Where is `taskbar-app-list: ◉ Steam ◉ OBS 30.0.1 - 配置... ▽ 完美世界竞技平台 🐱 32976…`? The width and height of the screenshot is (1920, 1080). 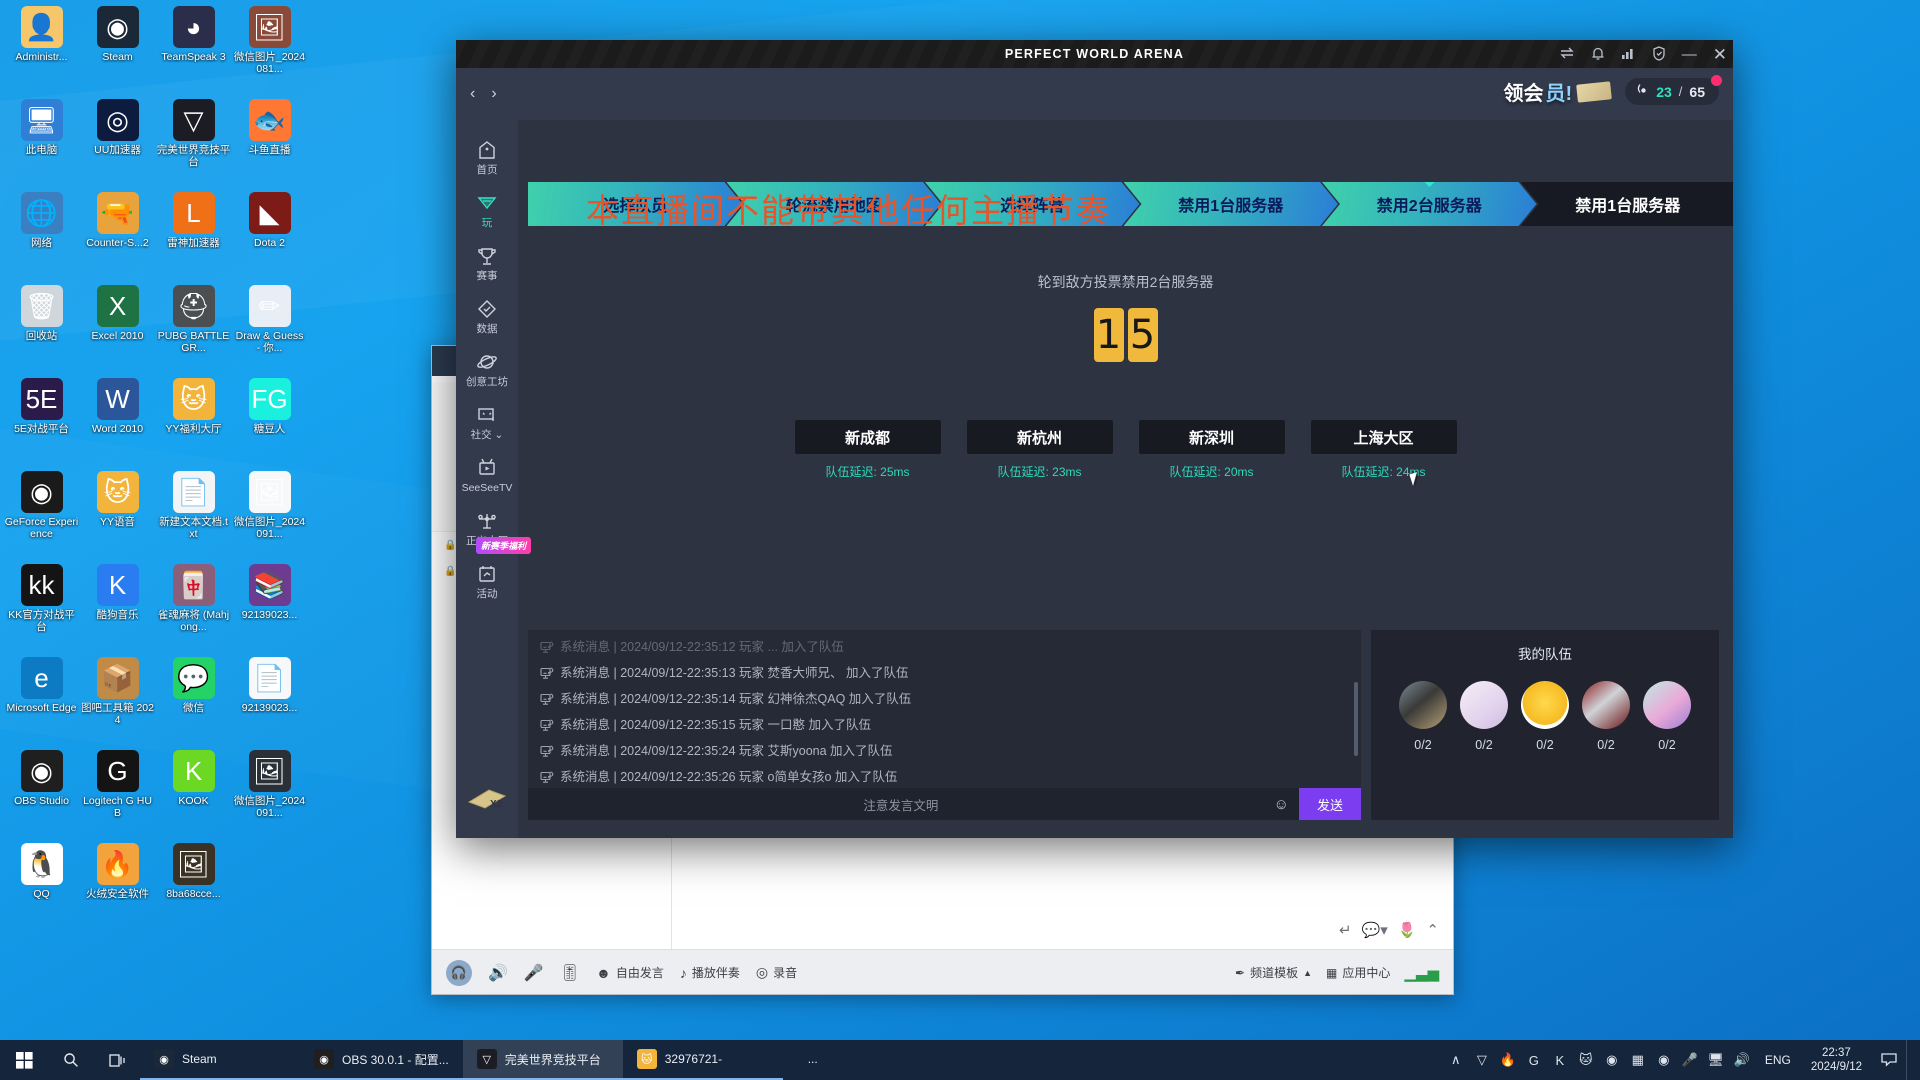
taskbar-app-list: ◉ Steam ◉ OBS 30.0.1 - 配置... ▽ 完美世界竞技平台 🐱 32976… is located at coordinates (491, 1060).